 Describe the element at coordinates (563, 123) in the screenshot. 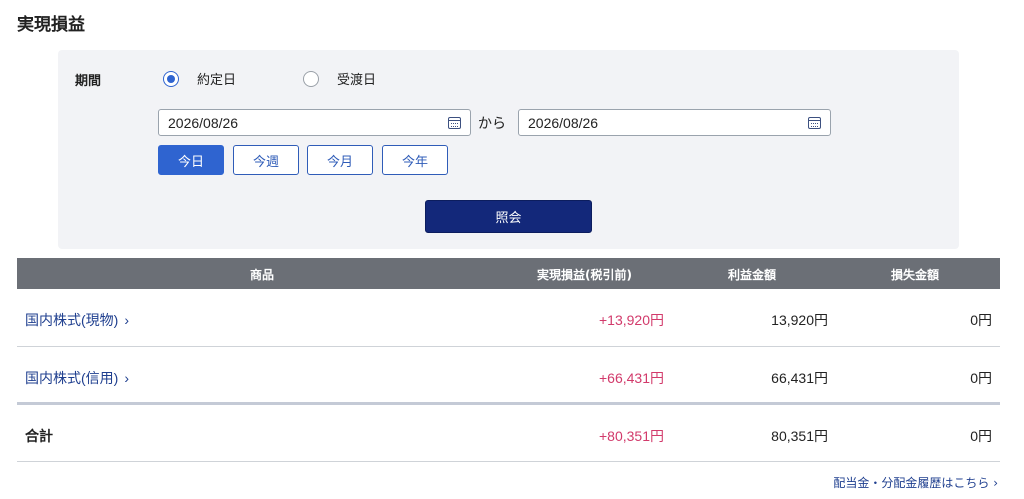

I see `date-to-value: 2026/08/26` at that location.